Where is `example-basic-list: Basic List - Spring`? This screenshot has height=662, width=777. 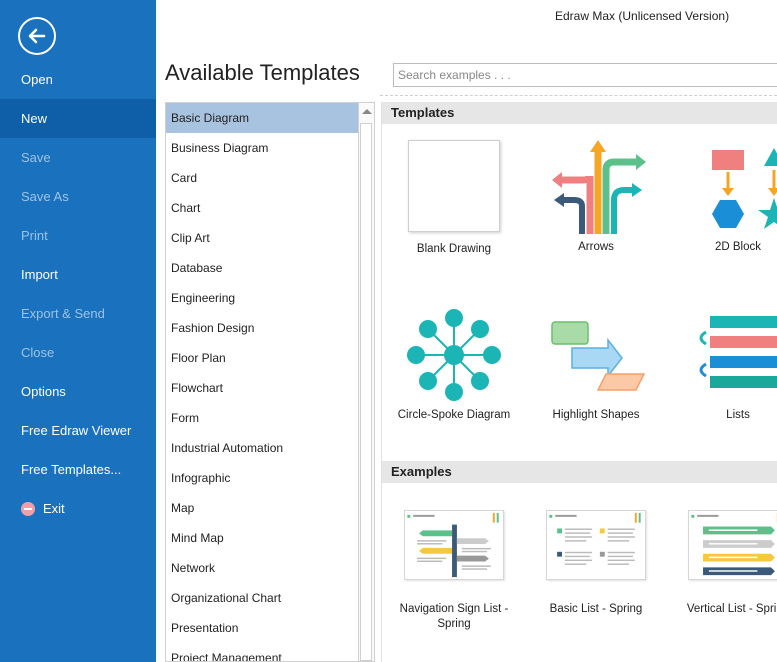 example-basic-list: Basic List - Spring is located at coordinates (596, 563).